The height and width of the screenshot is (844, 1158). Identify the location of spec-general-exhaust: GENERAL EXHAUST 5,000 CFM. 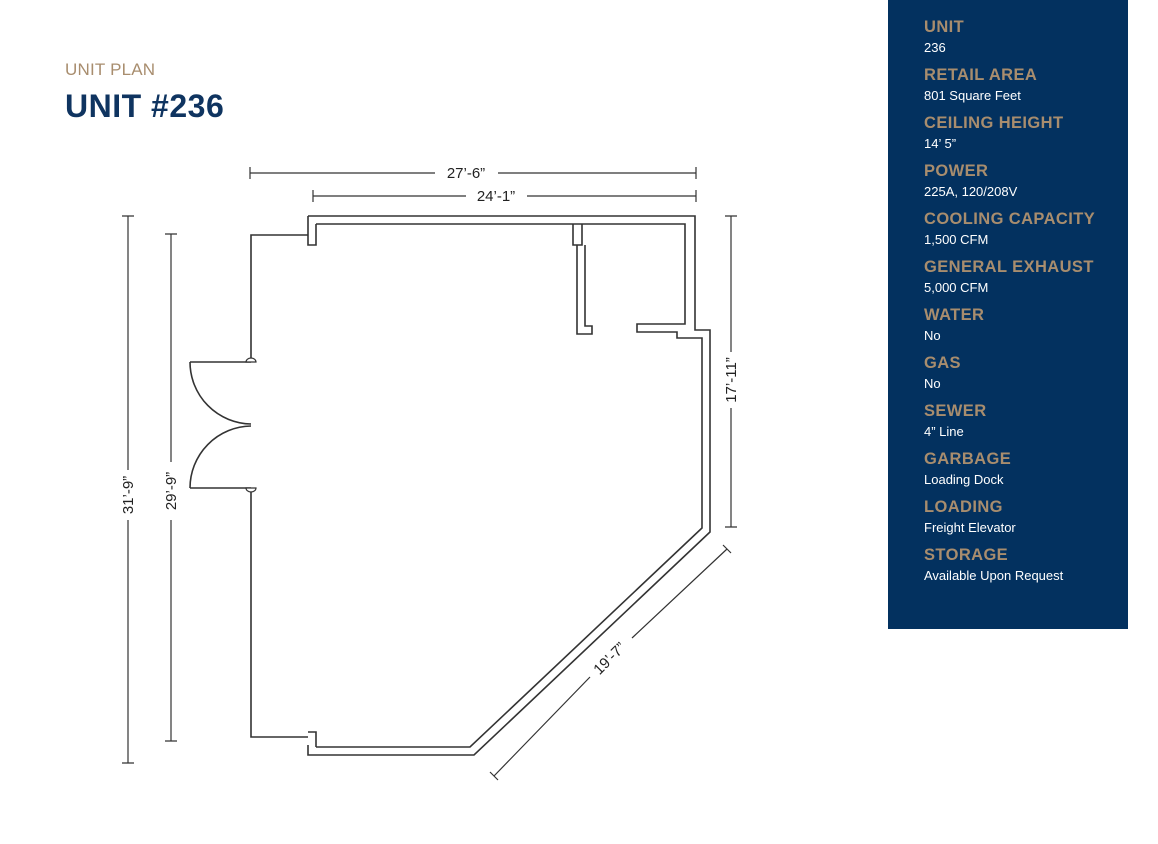
(1026, 276).